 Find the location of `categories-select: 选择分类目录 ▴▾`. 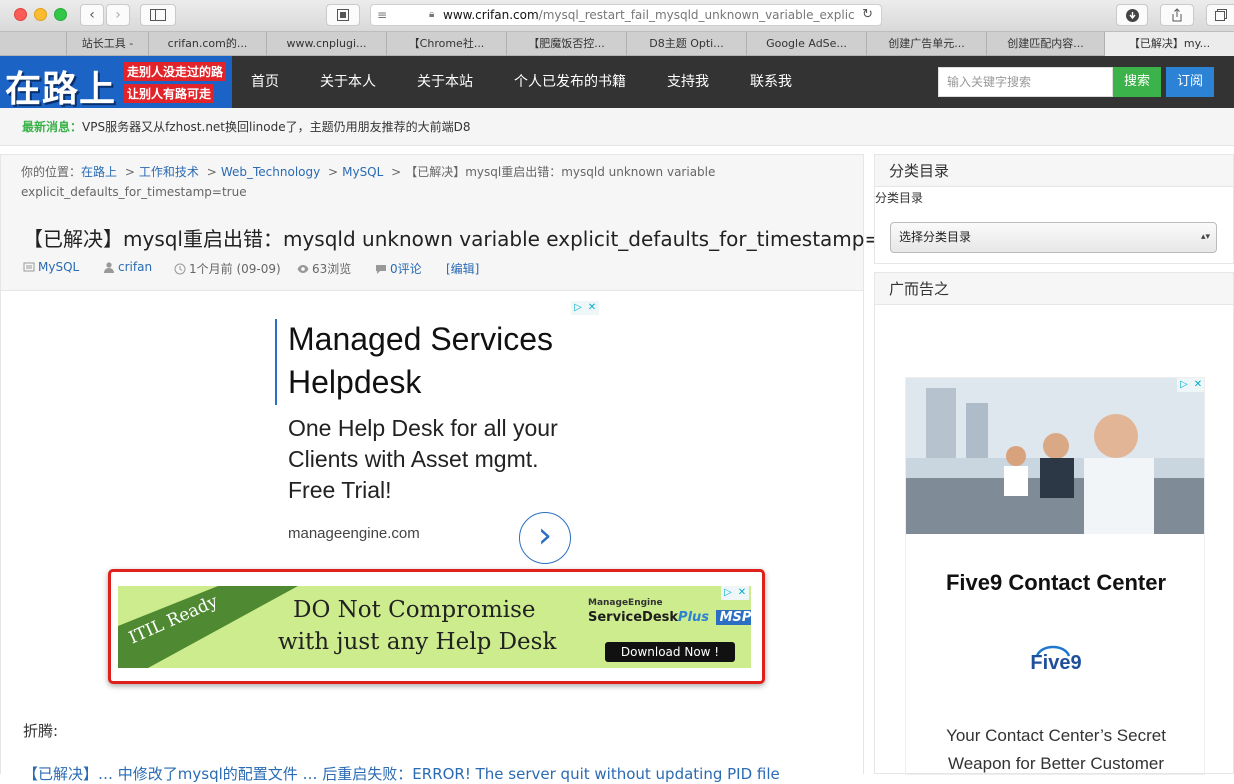

categories-select: 选择分类目录 ▴▾ is located at coordinates (1053, 237).